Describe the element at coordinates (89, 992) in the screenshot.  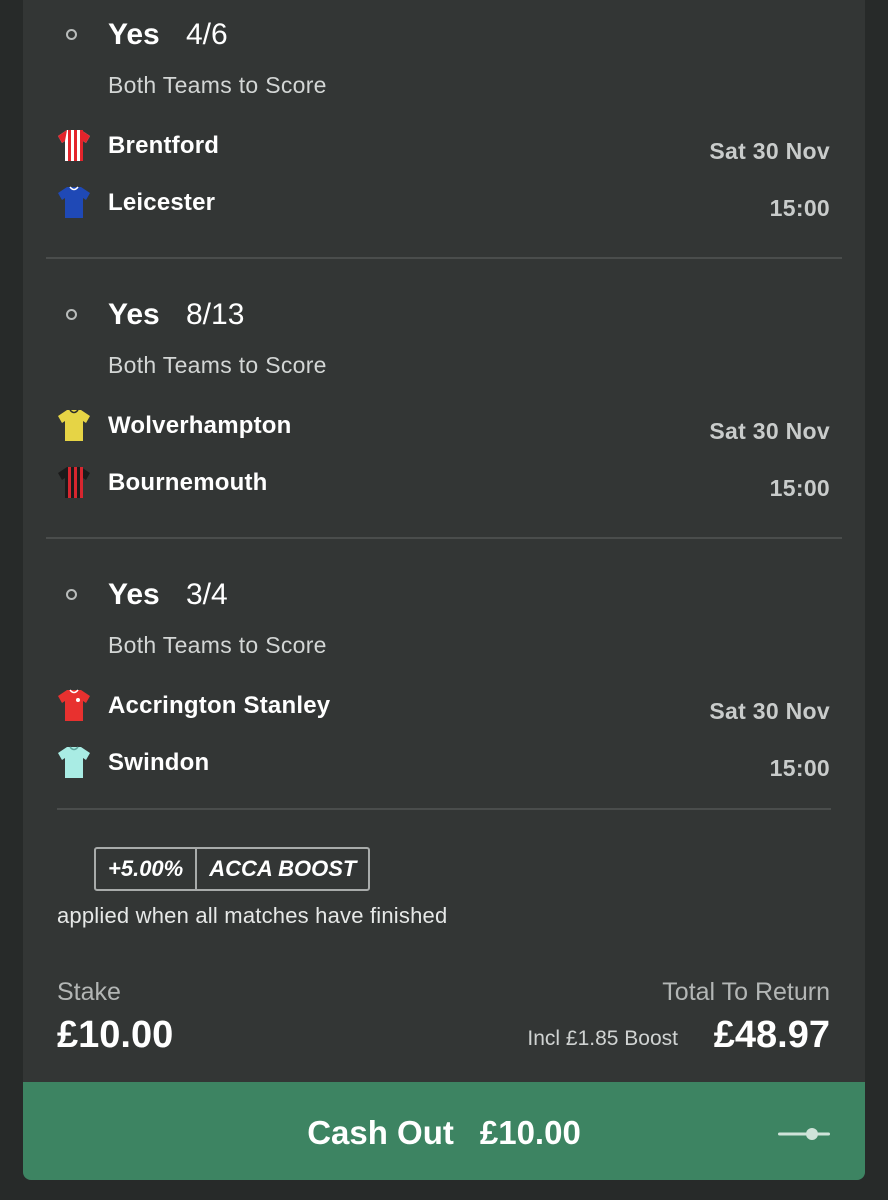
I see `stake-label: Stake` at that location.